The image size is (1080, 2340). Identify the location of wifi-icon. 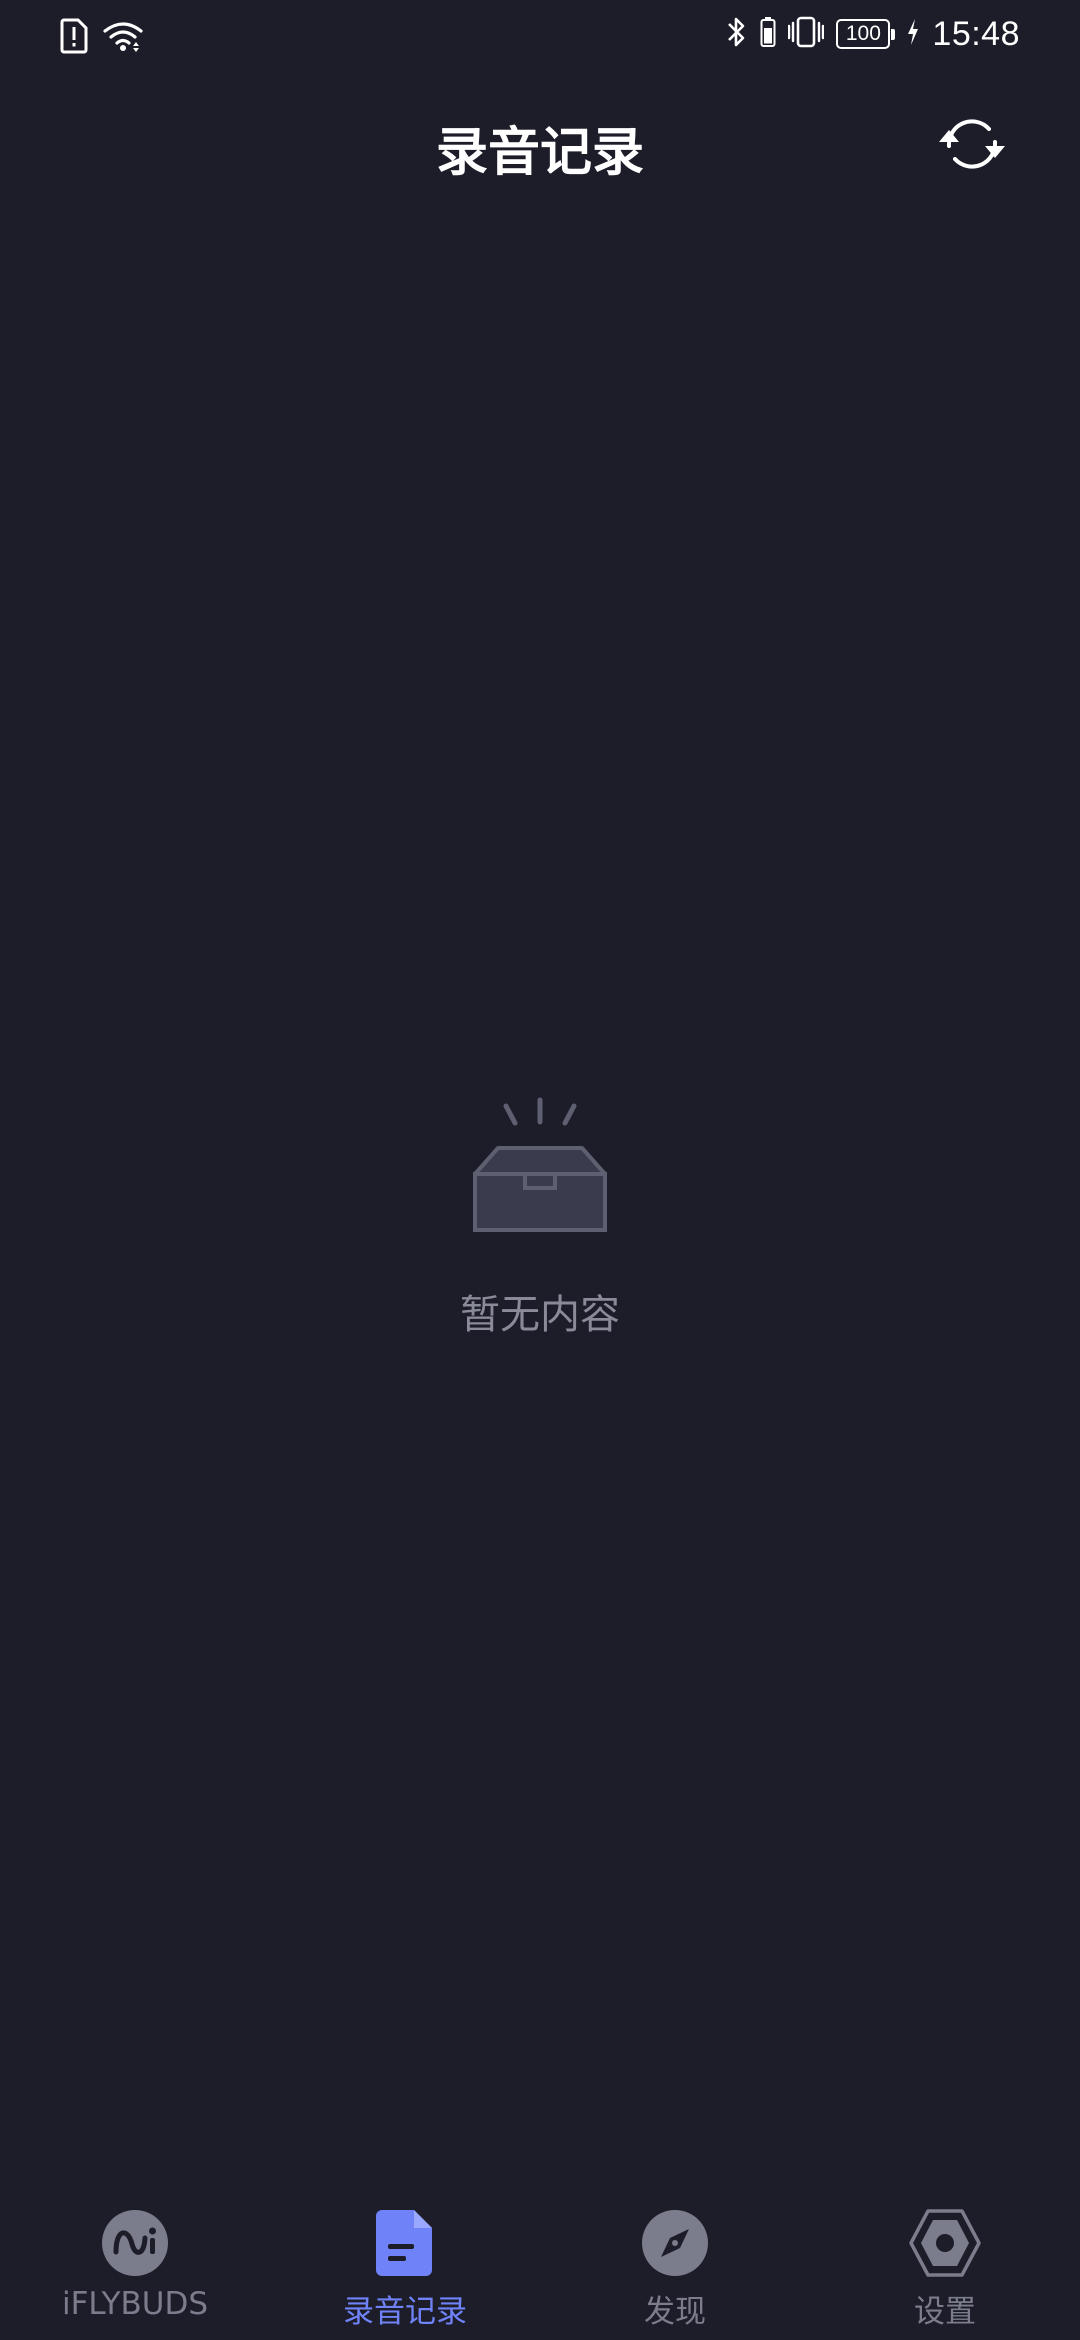
(123, 38).